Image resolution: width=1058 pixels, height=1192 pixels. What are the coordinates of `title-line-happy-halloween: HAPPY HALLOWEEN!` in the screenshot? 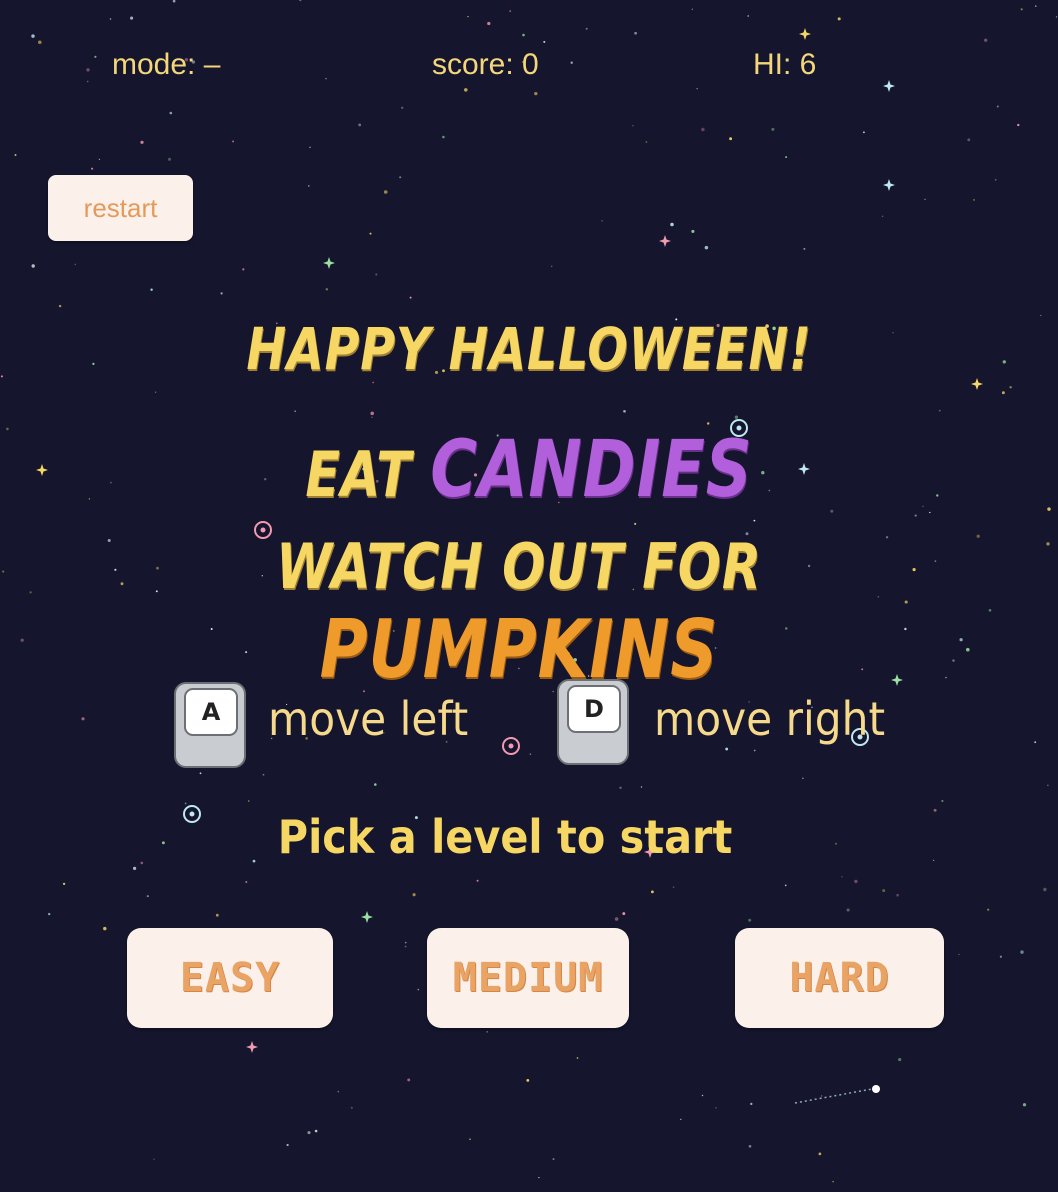 It's located at (529, 349).